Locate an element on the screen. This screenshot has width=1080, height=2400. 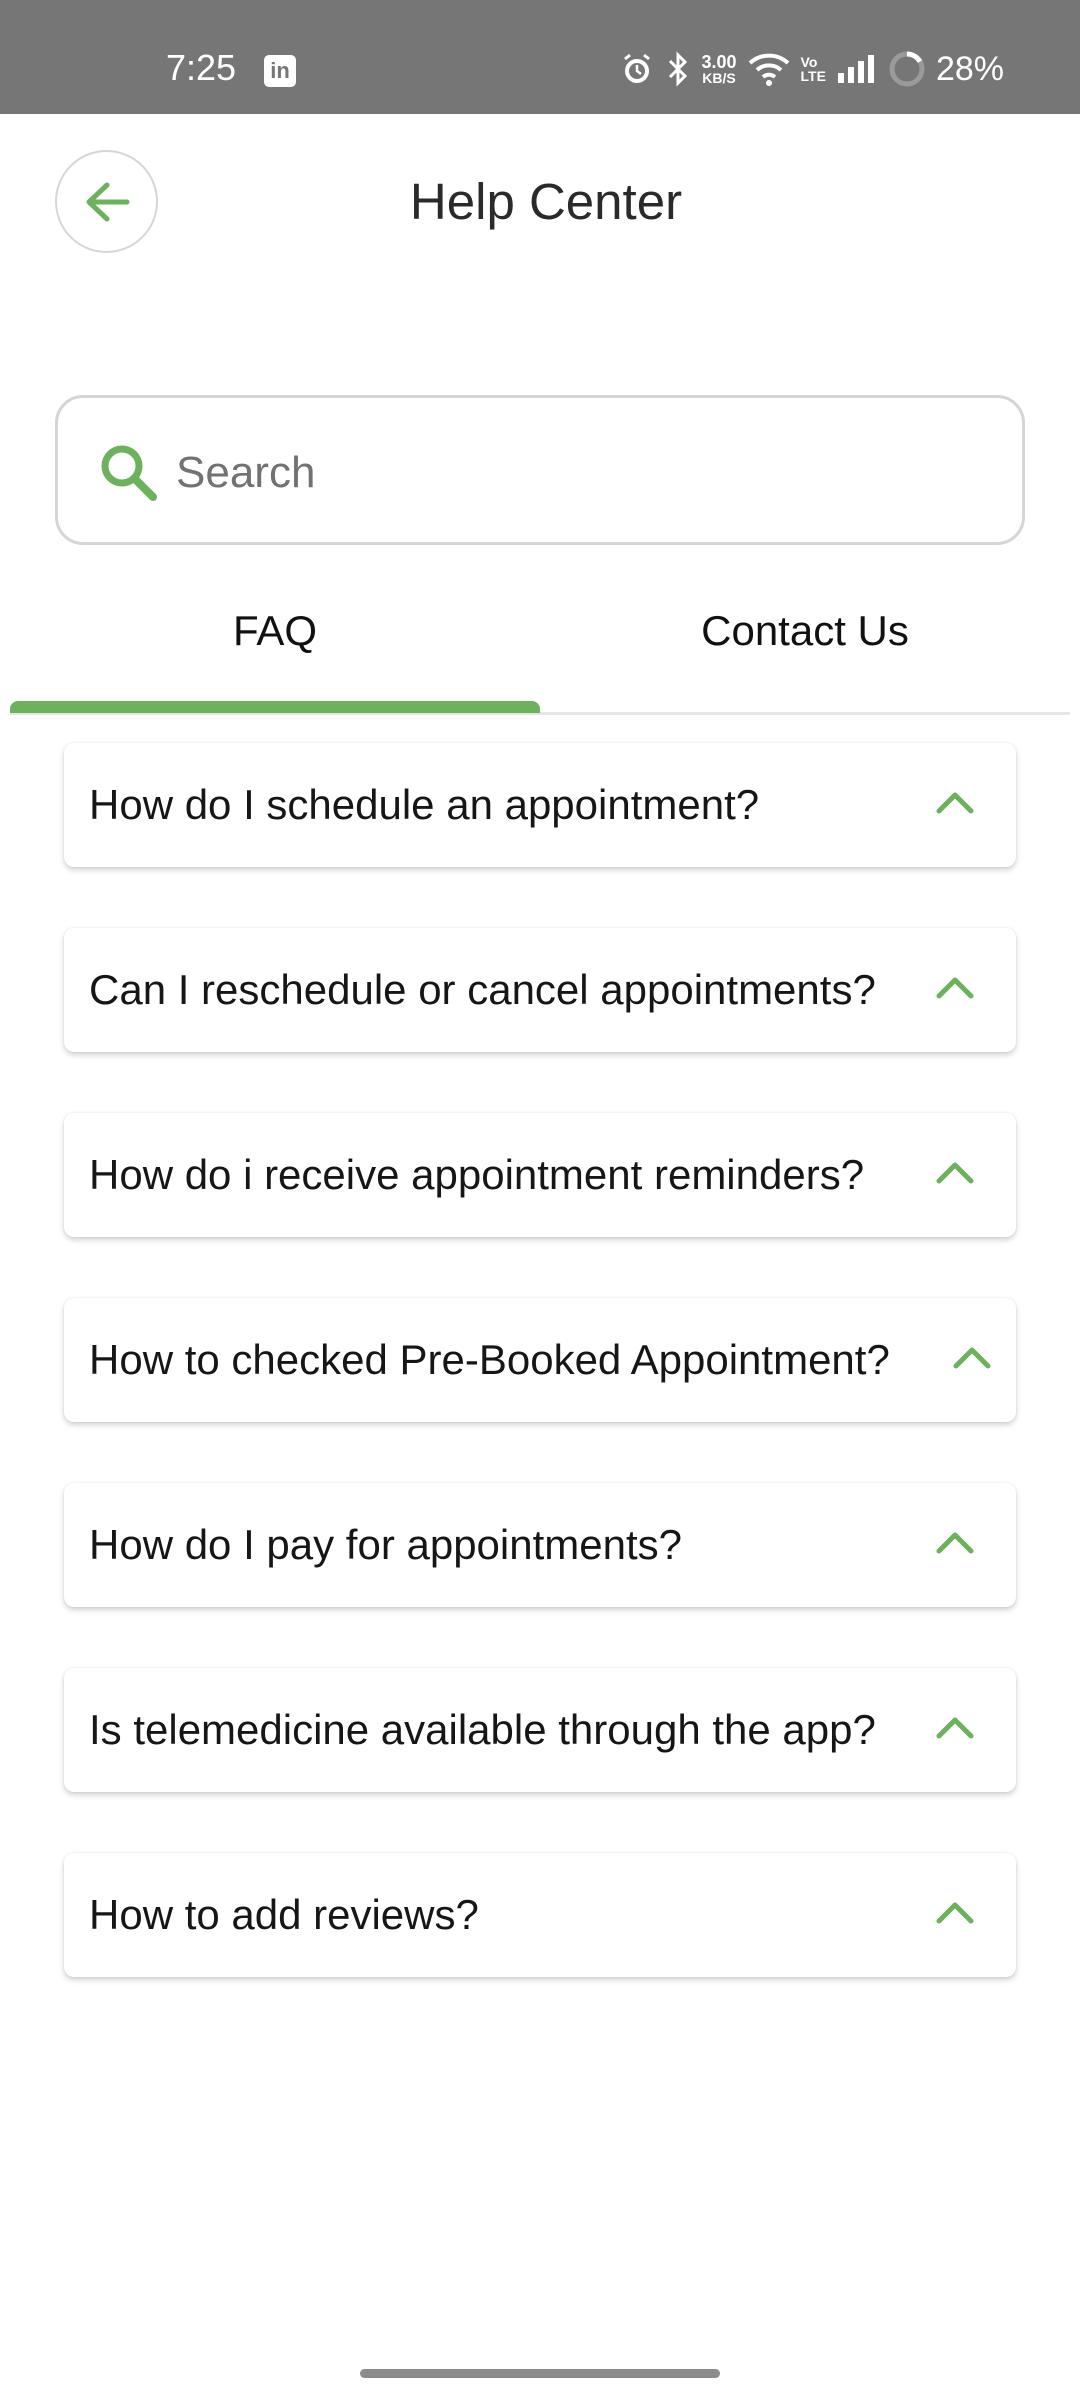
search-box is located at coordinates (540, 470).